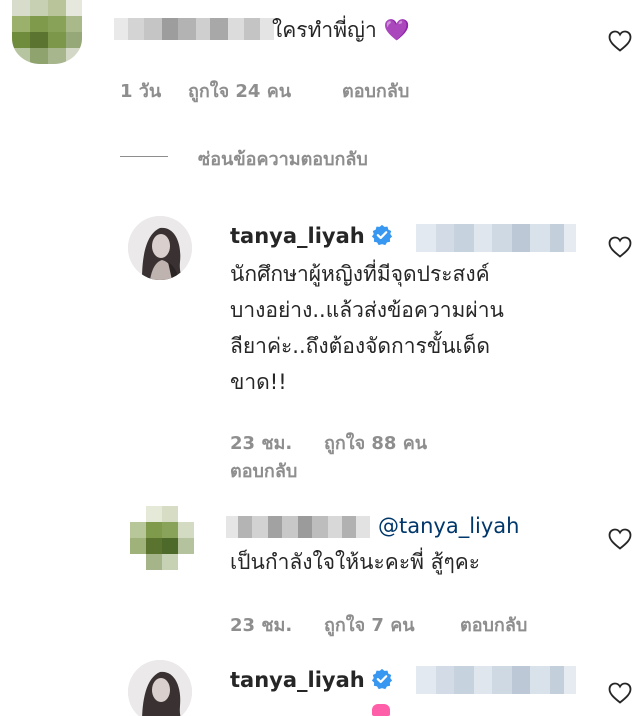  I want to click on hide-replies-button: ซ่อนข้อความตอบกลับ, so click(283, 158).